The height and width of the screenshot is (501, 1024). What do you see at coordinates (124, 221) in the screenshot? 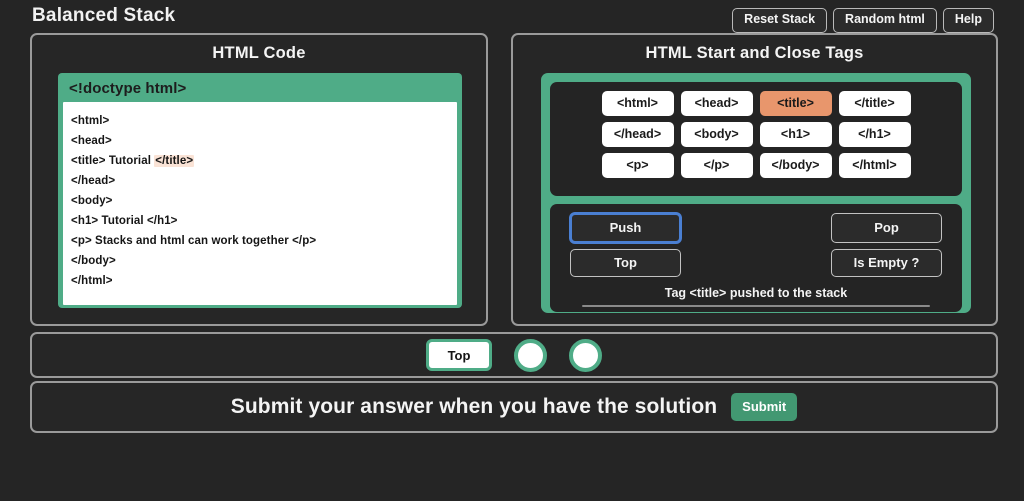
I see `code-line-text: <h1> Tutorial </h1>` at bounding box center [124, 221].